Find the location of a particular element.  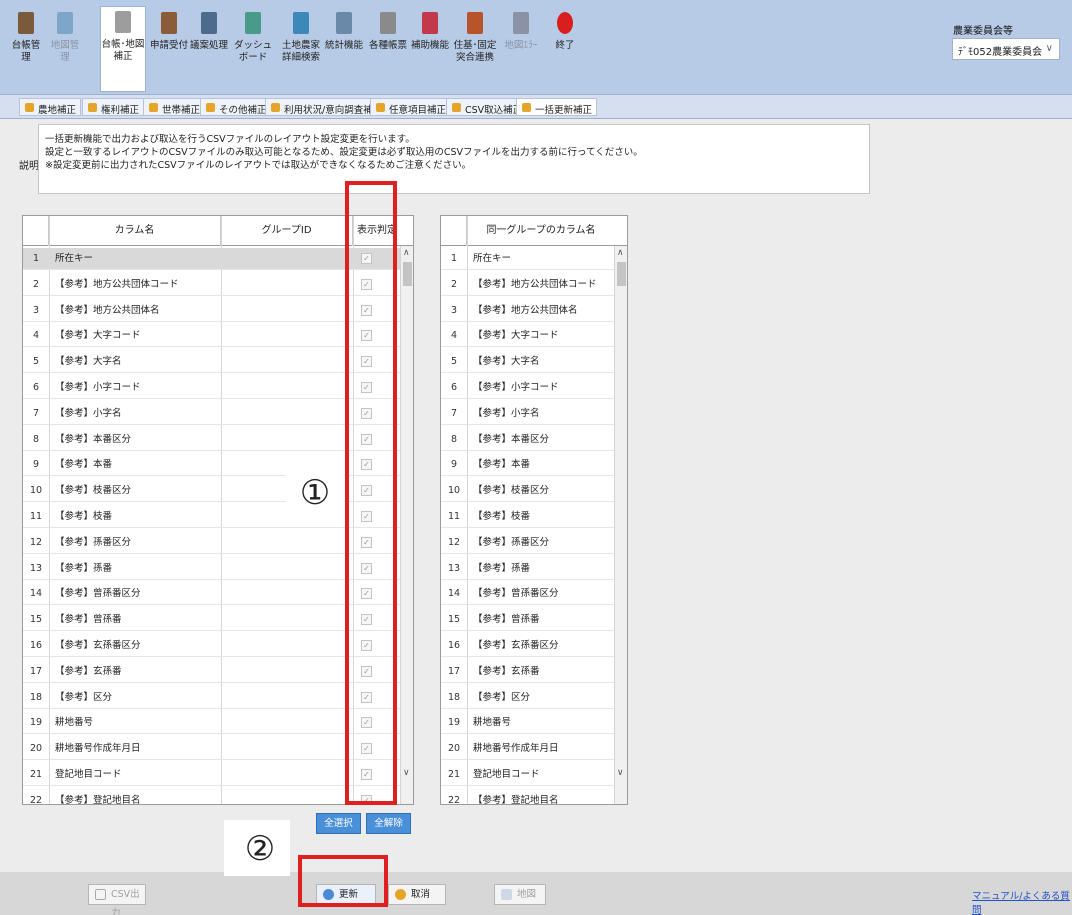

same-group-column-cell: 登記地目コード is located at coordinates (506, 774).